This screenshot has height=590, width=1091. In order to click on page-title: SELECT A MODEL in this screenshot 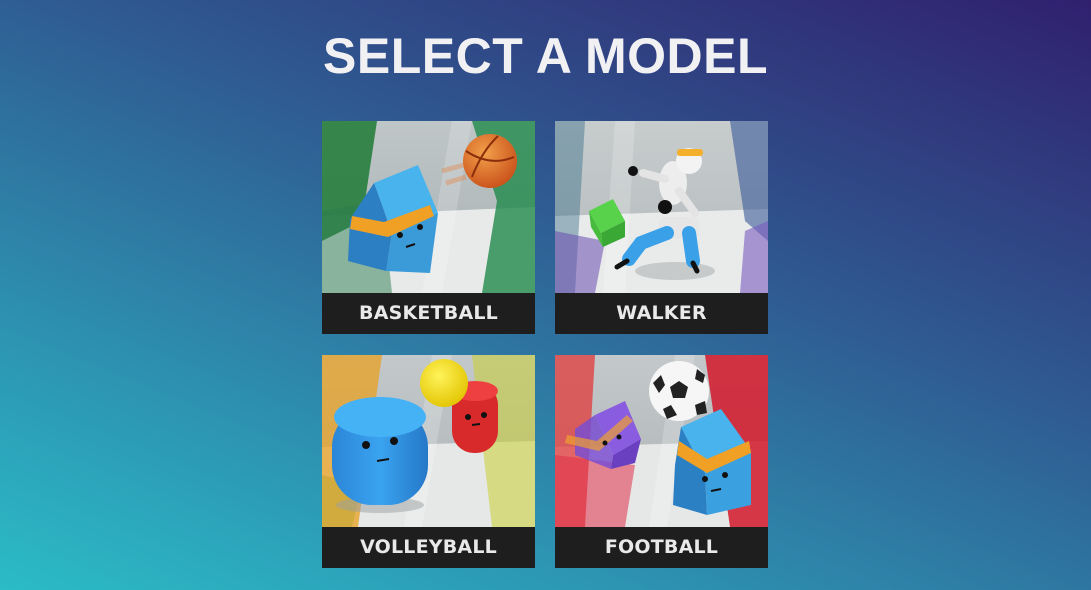, I will do `click(545, 56)`.